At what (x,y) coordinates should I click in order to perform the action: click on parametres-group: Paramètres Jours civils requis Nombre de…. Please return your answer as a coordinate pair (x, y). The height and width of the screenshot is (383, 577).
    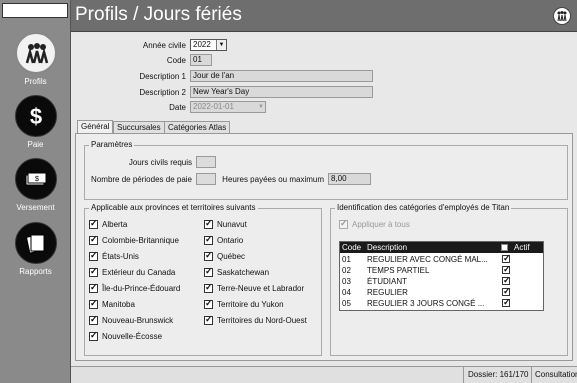
    Looking at the image, I should click on (326, 170).